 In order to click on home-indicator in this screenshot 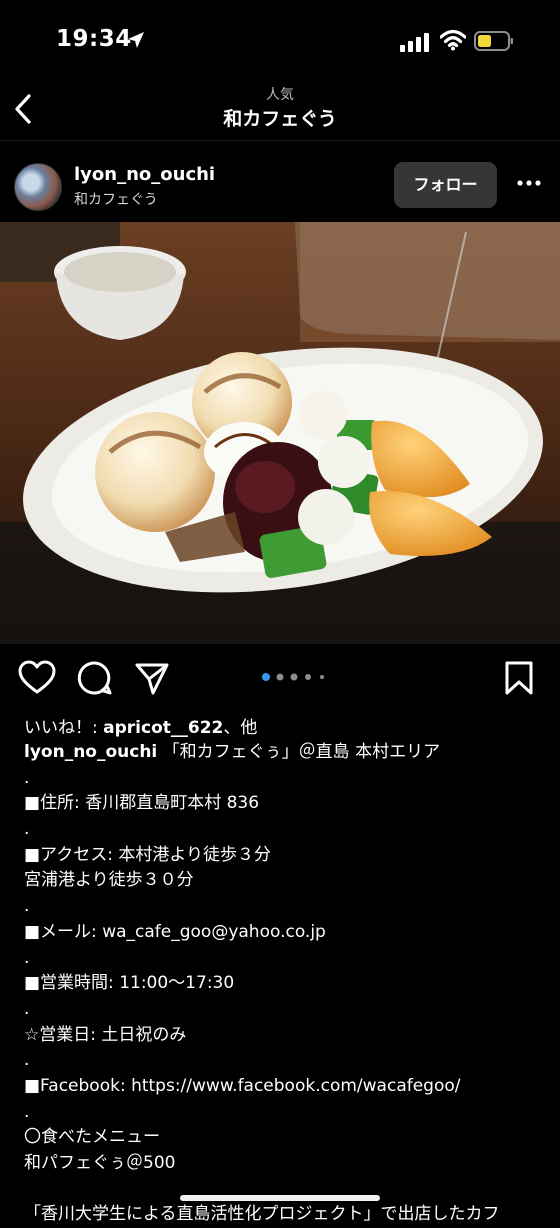, I will do `click(280, 1198)`.